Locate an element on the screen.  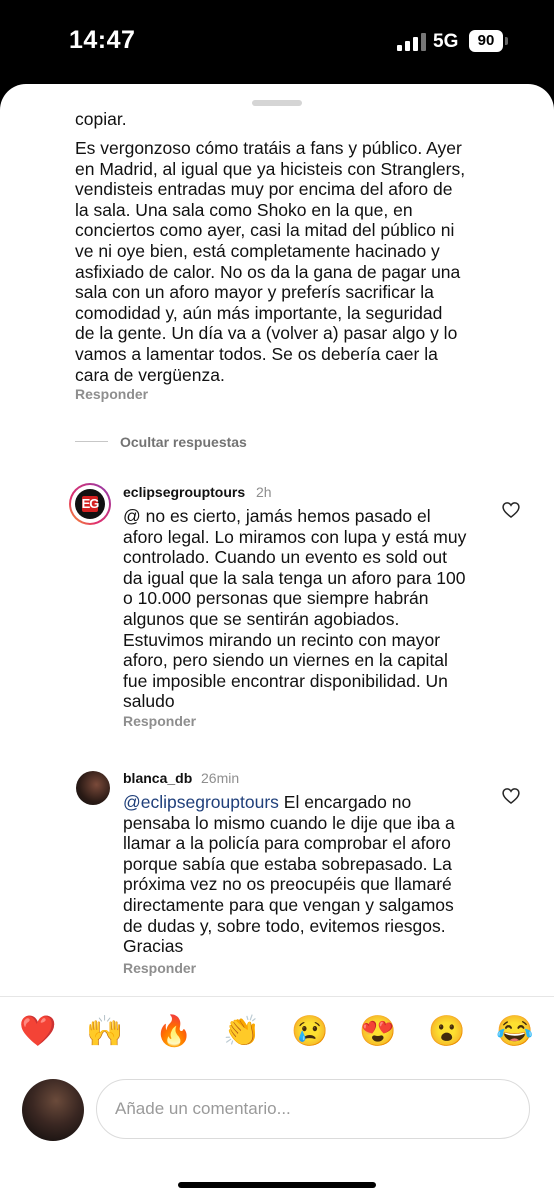
status-bar: 14:47 5G 90 is located at coordinates (277, 42).